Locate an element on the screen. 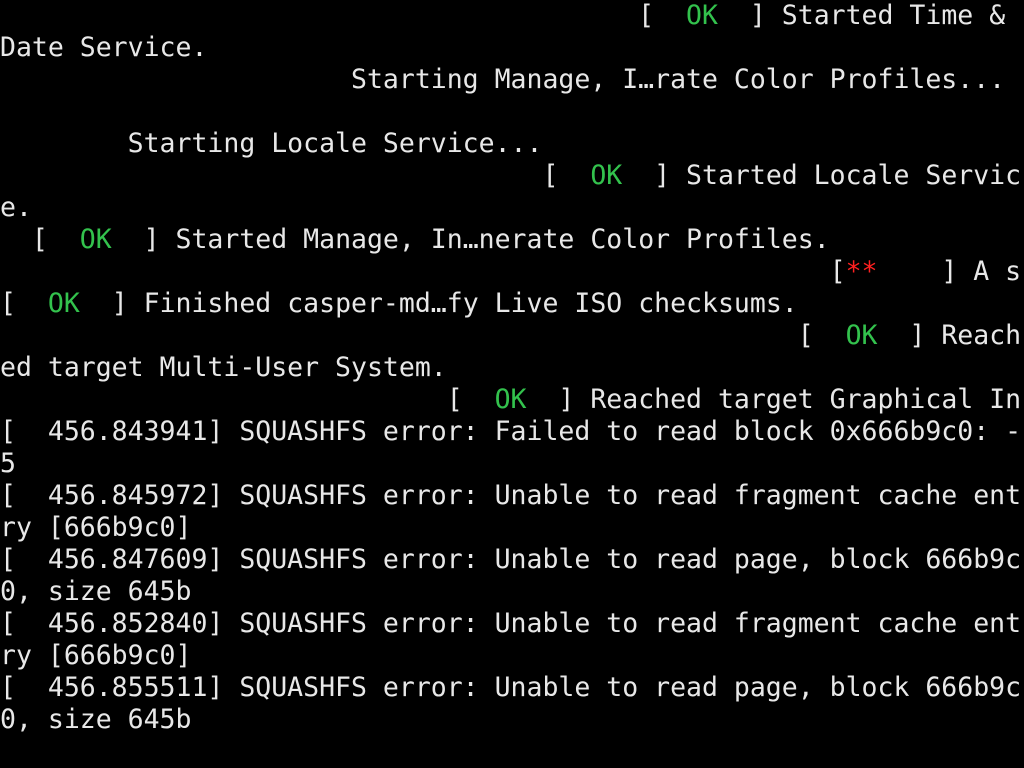 The height and width of the screenshot is (768, 1024). console-line: 5 is located at coordinates (8, 464).